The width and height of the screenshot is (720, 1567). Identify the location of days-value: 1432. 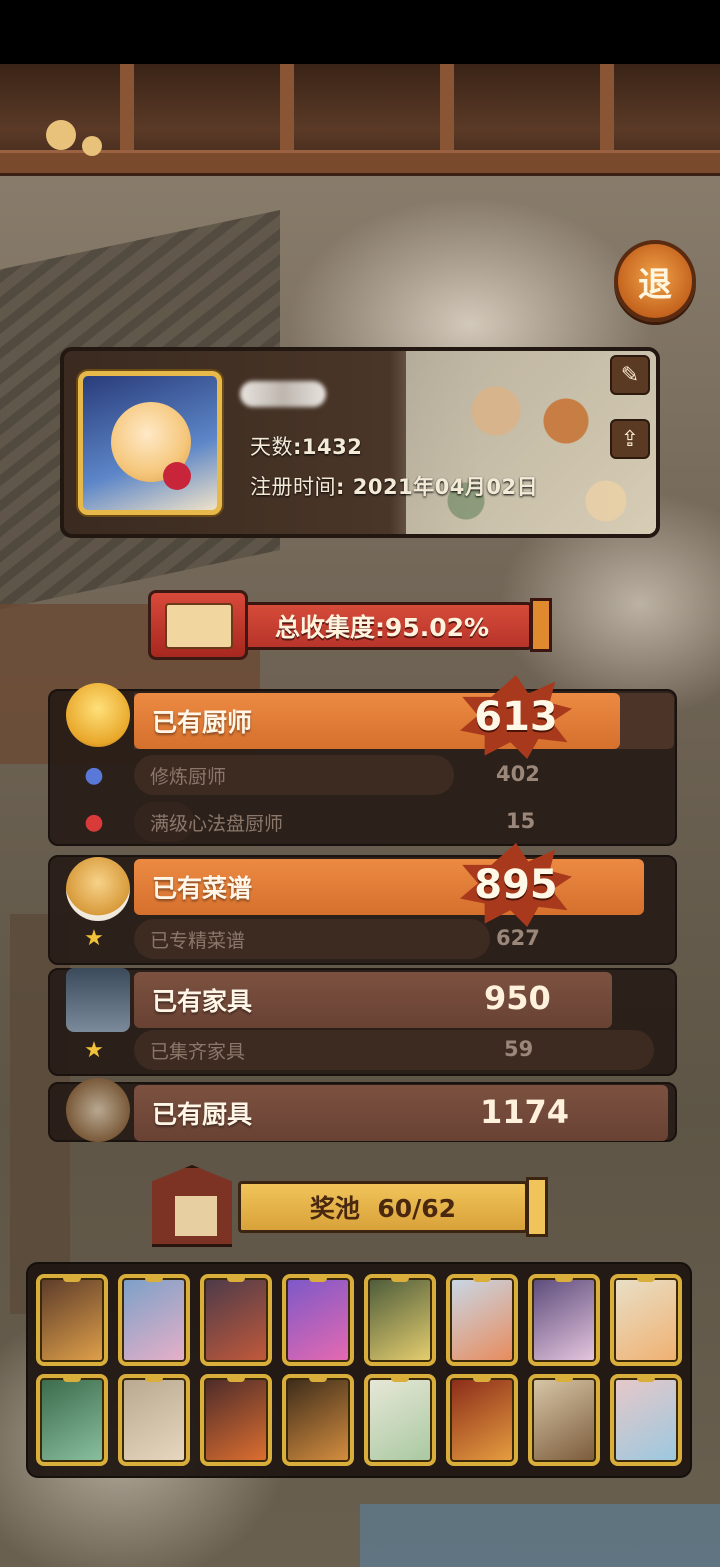
(332, 447).